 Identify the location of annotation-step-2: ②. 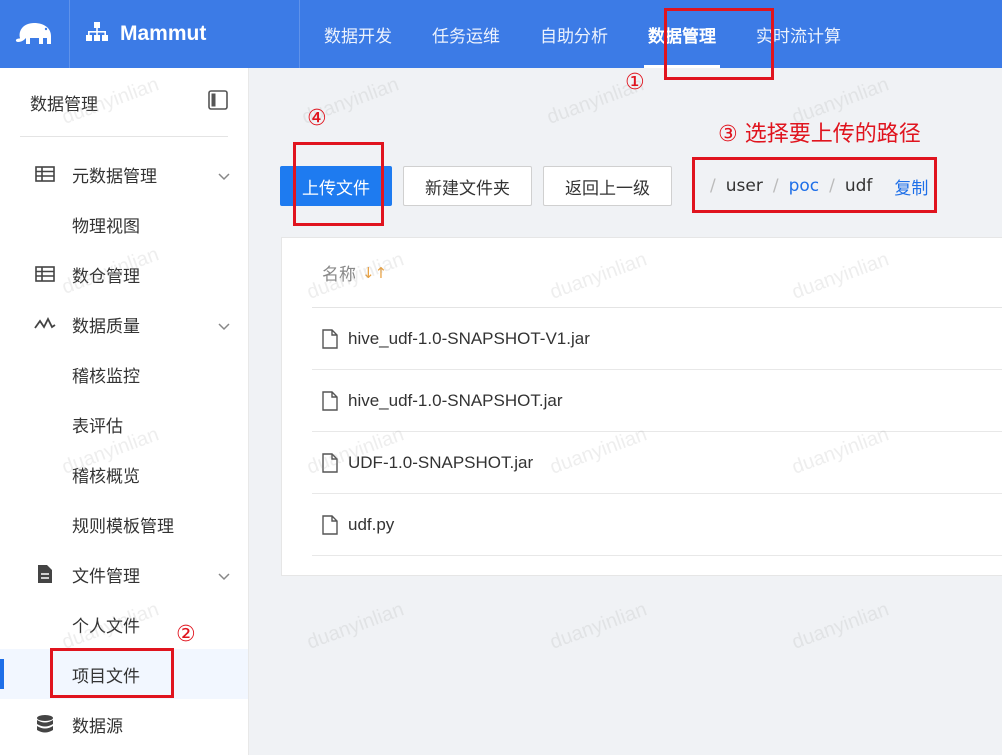
(186, 634).